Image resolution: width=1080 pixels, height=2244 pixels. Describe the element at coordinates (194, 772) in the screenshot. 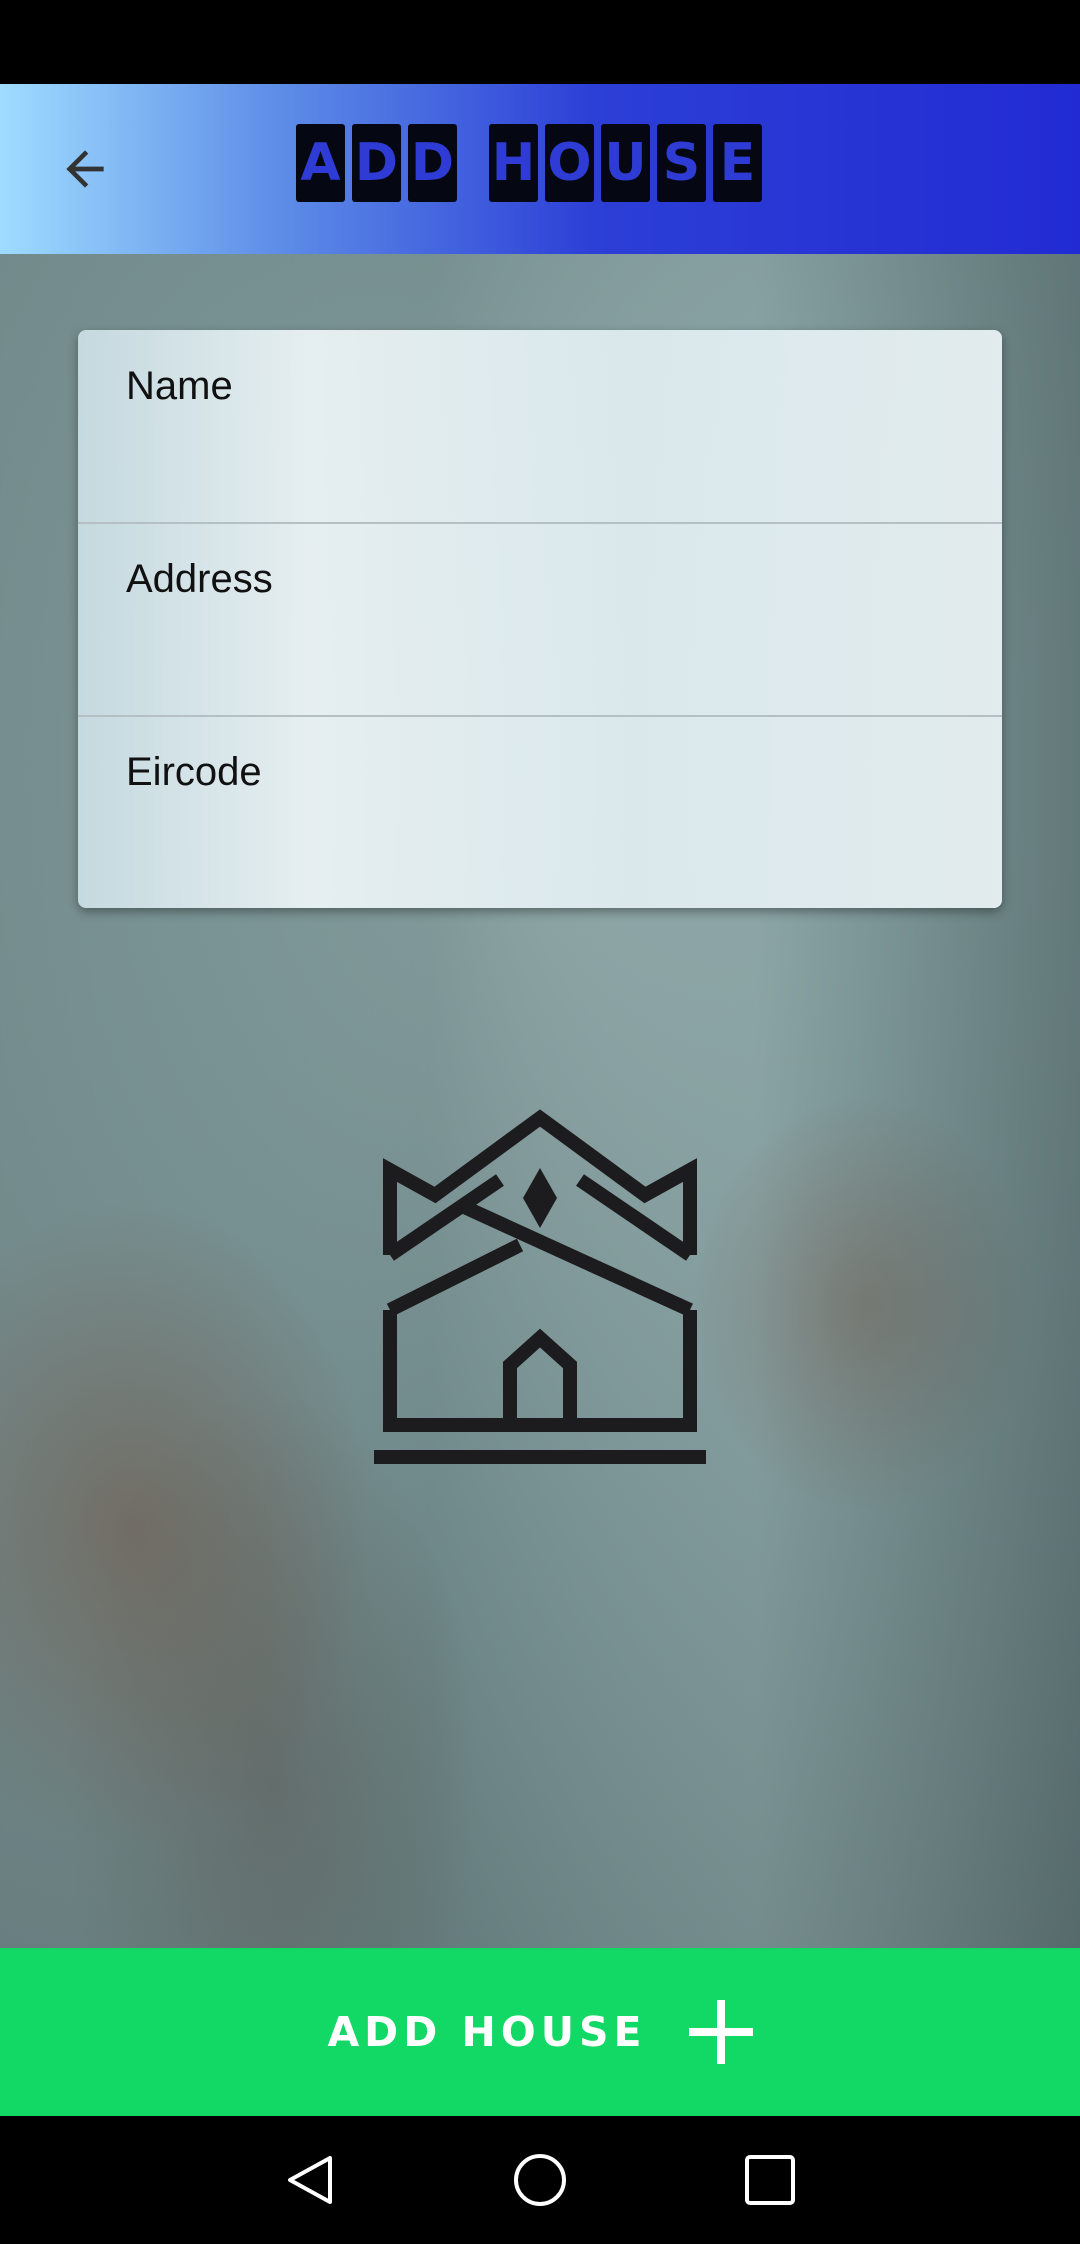

I see `eircode-field-label: Eircode` at that location.